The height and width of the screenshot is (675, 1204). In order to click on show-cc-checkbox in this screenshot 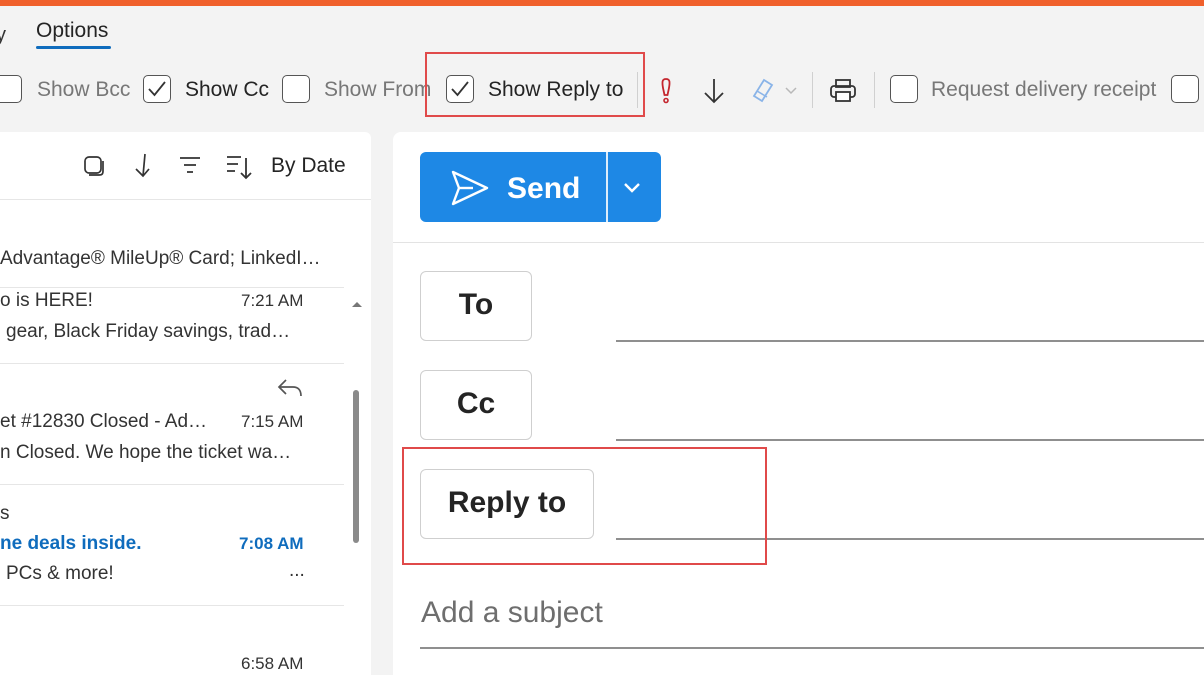, I will do `click(157, 89)`.